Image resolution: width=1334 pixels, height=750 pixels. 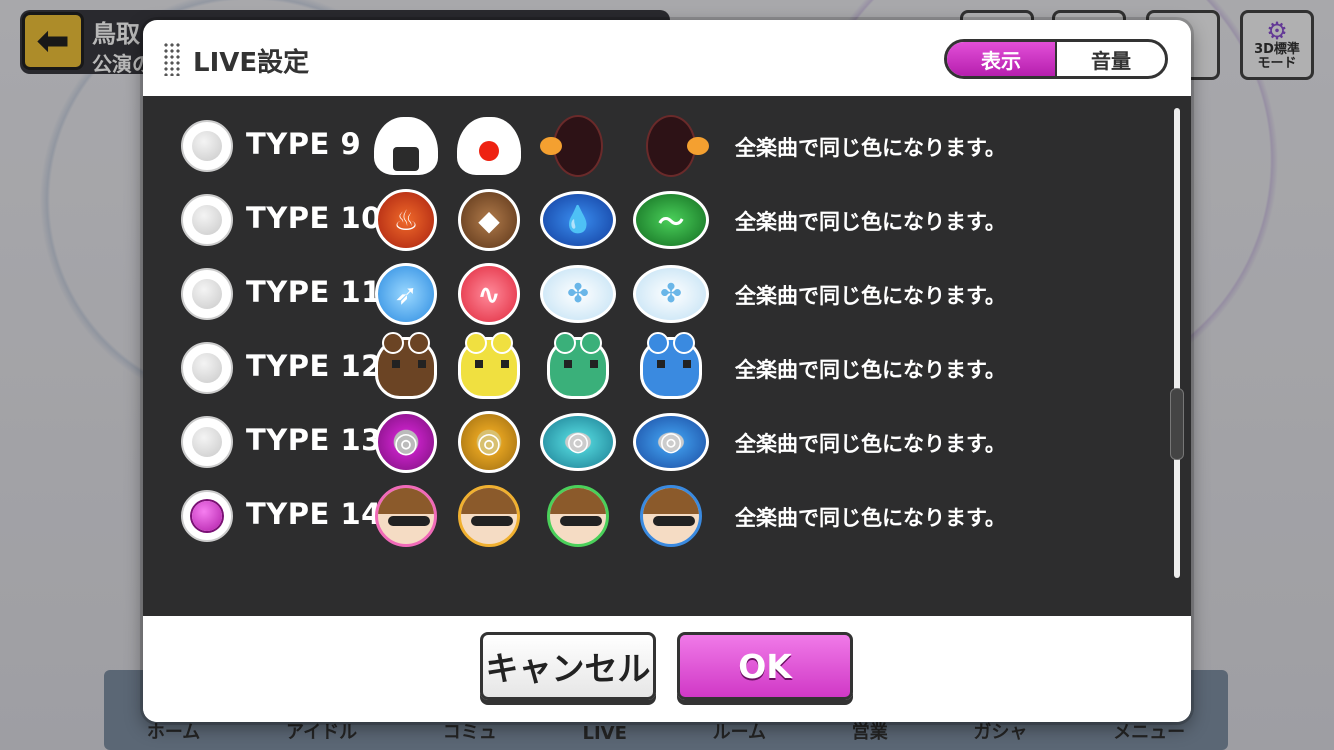 What do you see at coordinates (489, 294) in the screenshot?
I see `pulse-icon: ∿` at bounding box center [489, 294].